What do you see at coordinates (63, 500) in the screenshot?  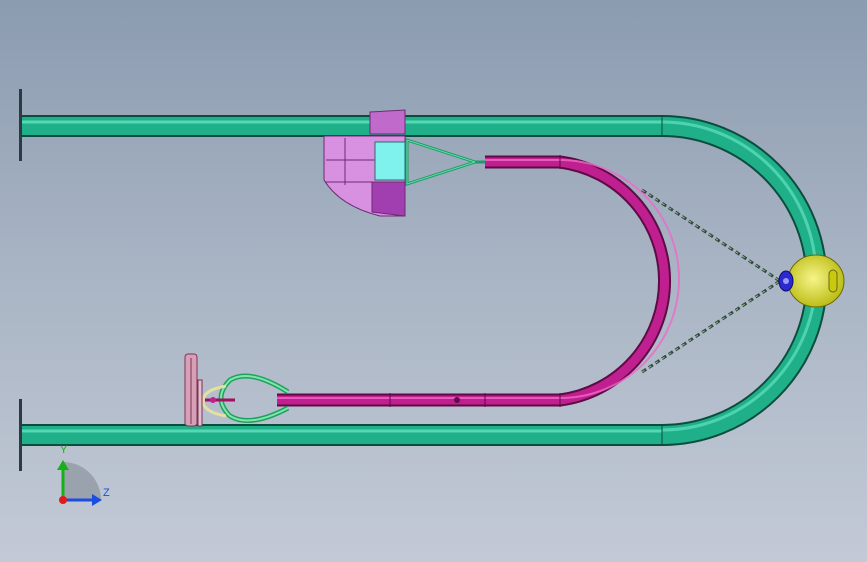 I see `x-axis-dot` at bounding box center [63, 500].